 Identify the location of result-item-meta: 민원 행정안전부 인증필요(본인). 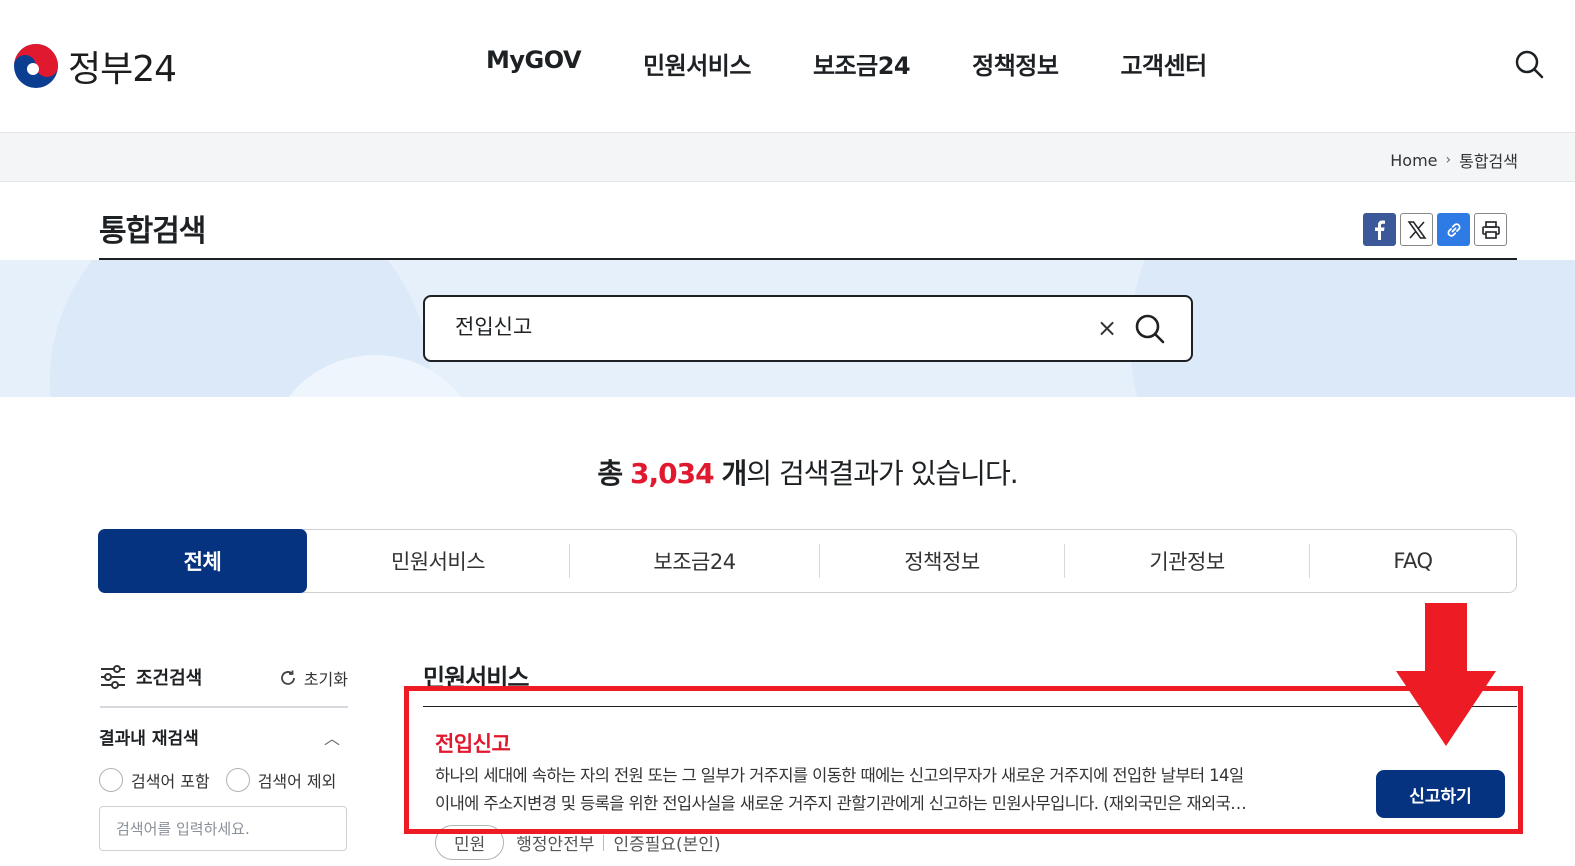
(578, 842).